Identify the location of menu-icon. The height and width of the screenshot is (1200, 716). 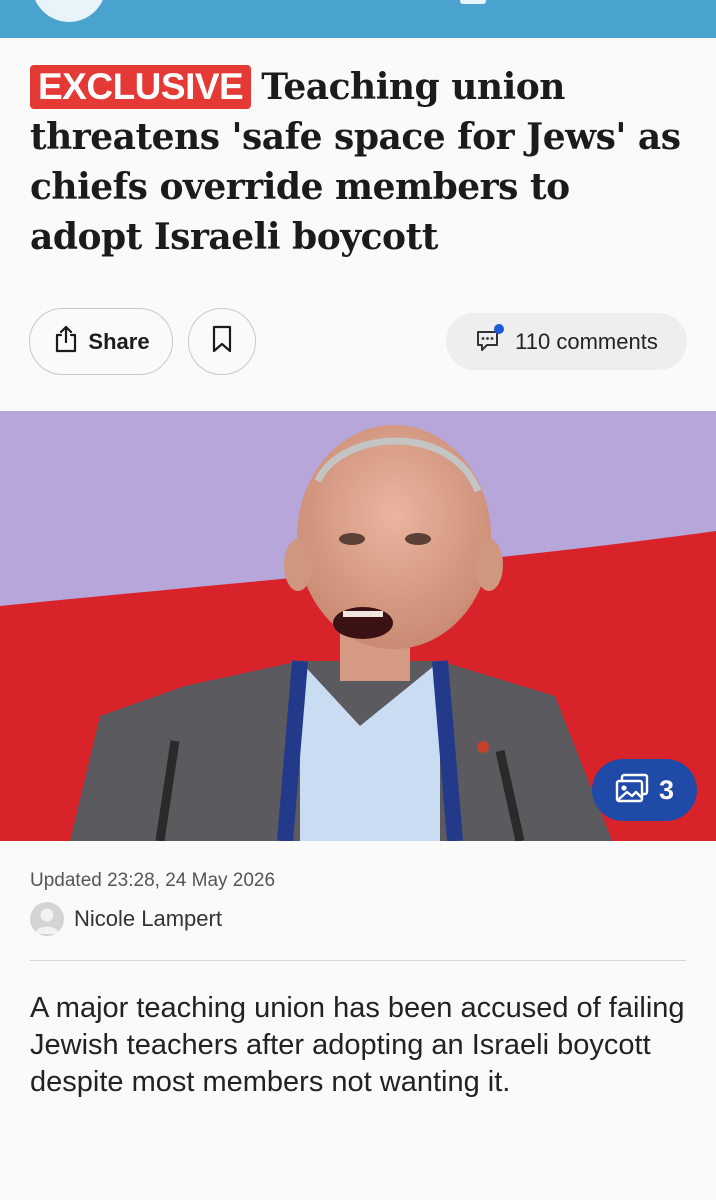
(473, 2).